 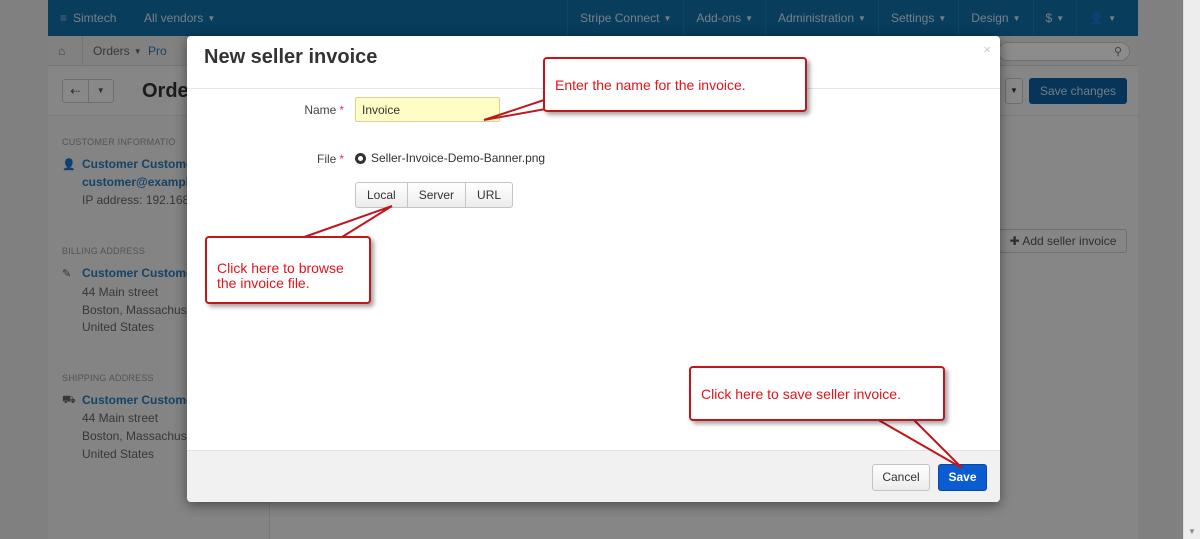 I want to click on upload-source-group: Local Server URL, so click(x=434, y=195).